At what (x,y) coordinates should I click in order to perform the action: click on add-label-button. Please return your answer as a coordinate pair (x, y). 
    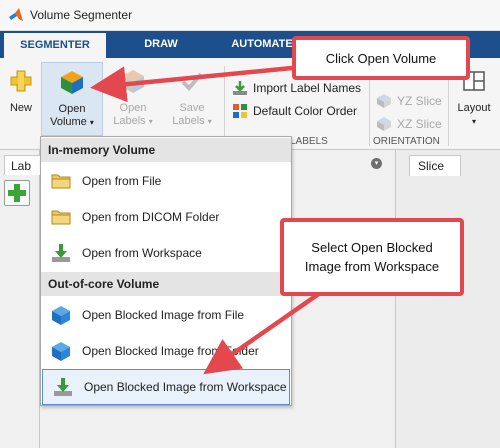
    Looking at the image, I should click on (17, 193).